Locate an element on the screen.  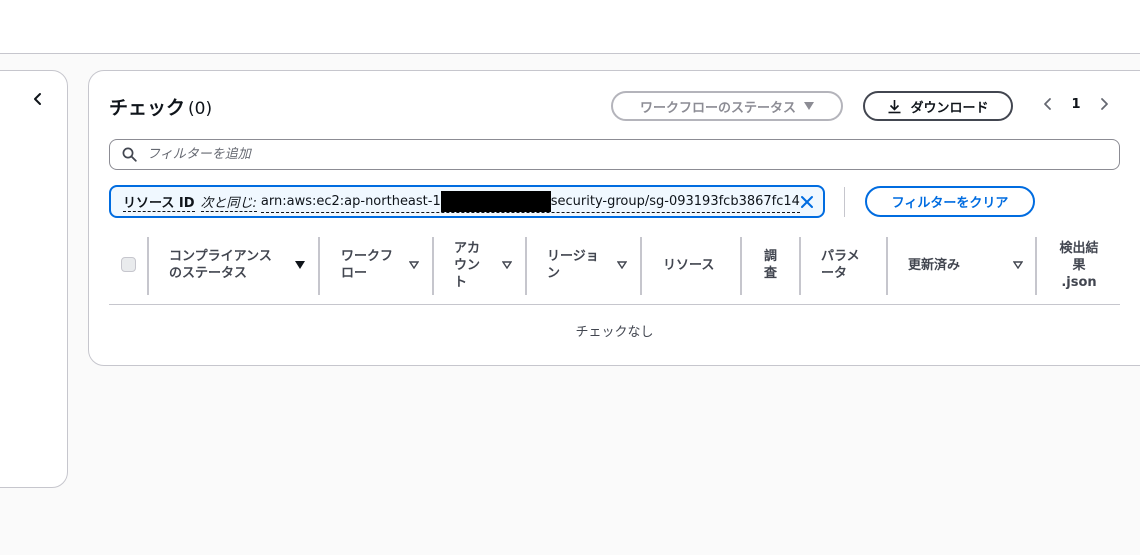
chevron-right-icon is located at coordinates (1104, 104).